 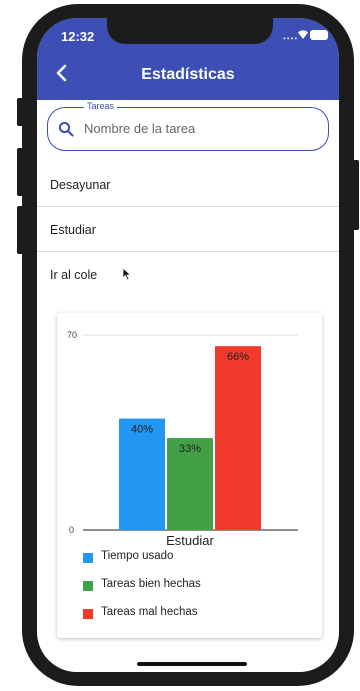 What do you see at coordinates (71, 530) in the screenshot?
I see `y-tick-label-min: 0` at bounding box center [71, 530].